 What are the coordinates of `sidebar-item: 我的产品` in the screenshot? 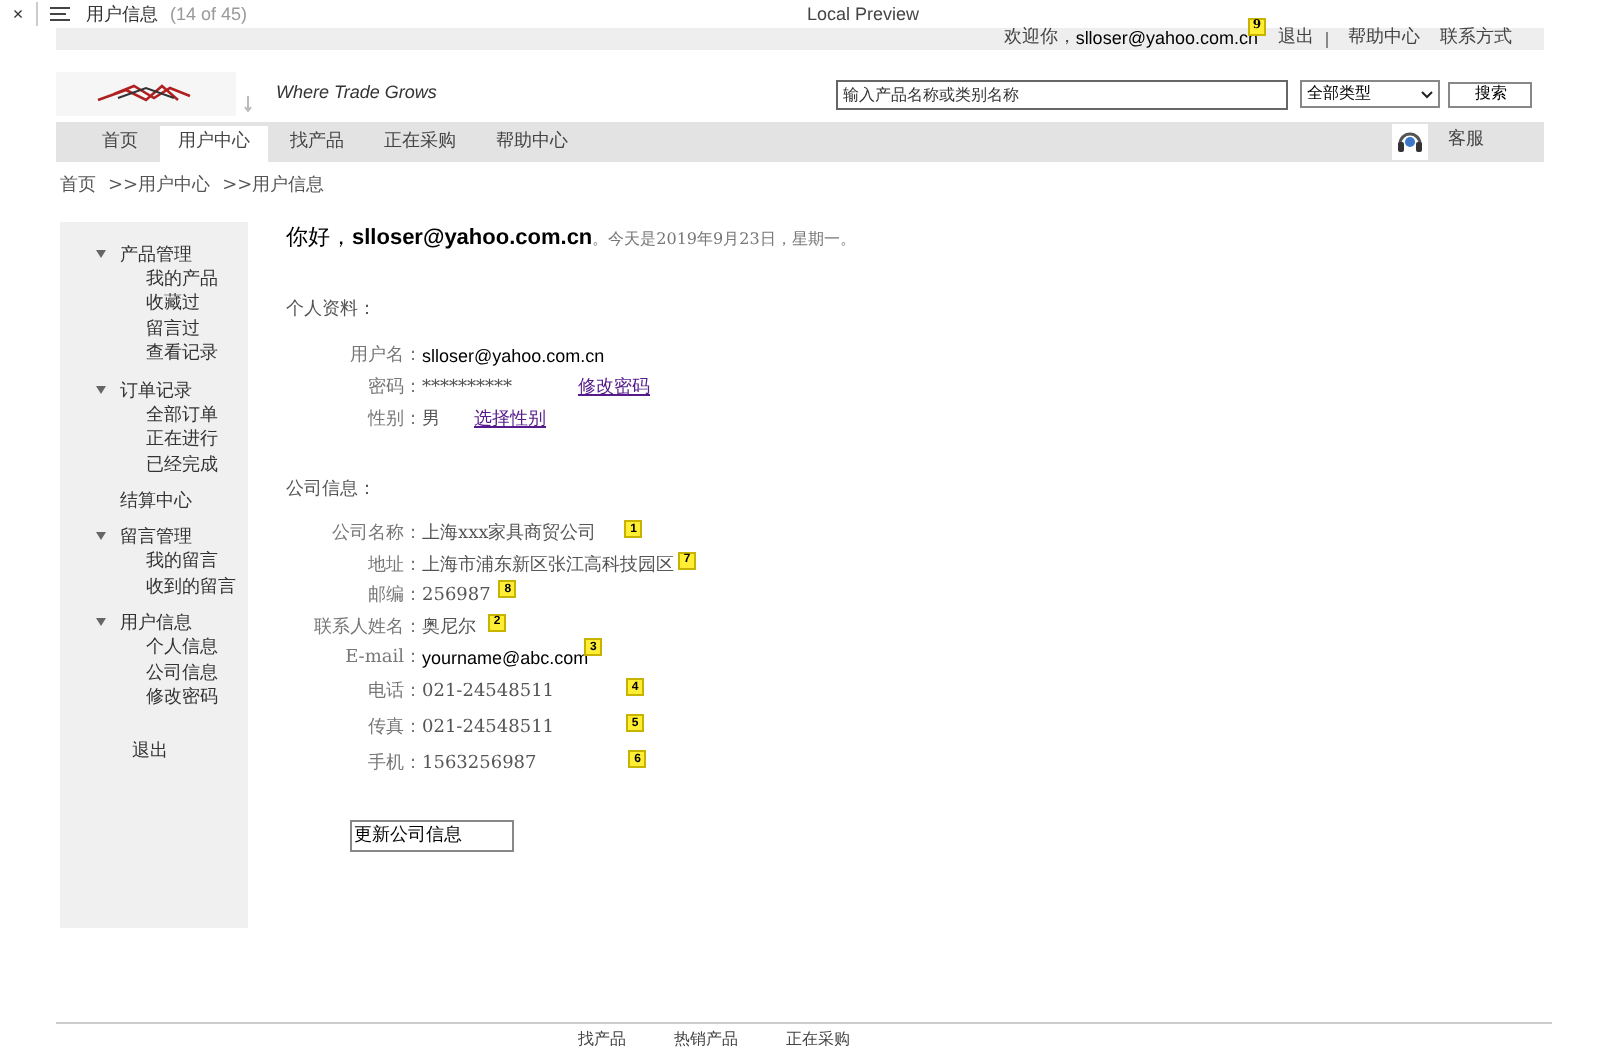 It's located at (154, 277).